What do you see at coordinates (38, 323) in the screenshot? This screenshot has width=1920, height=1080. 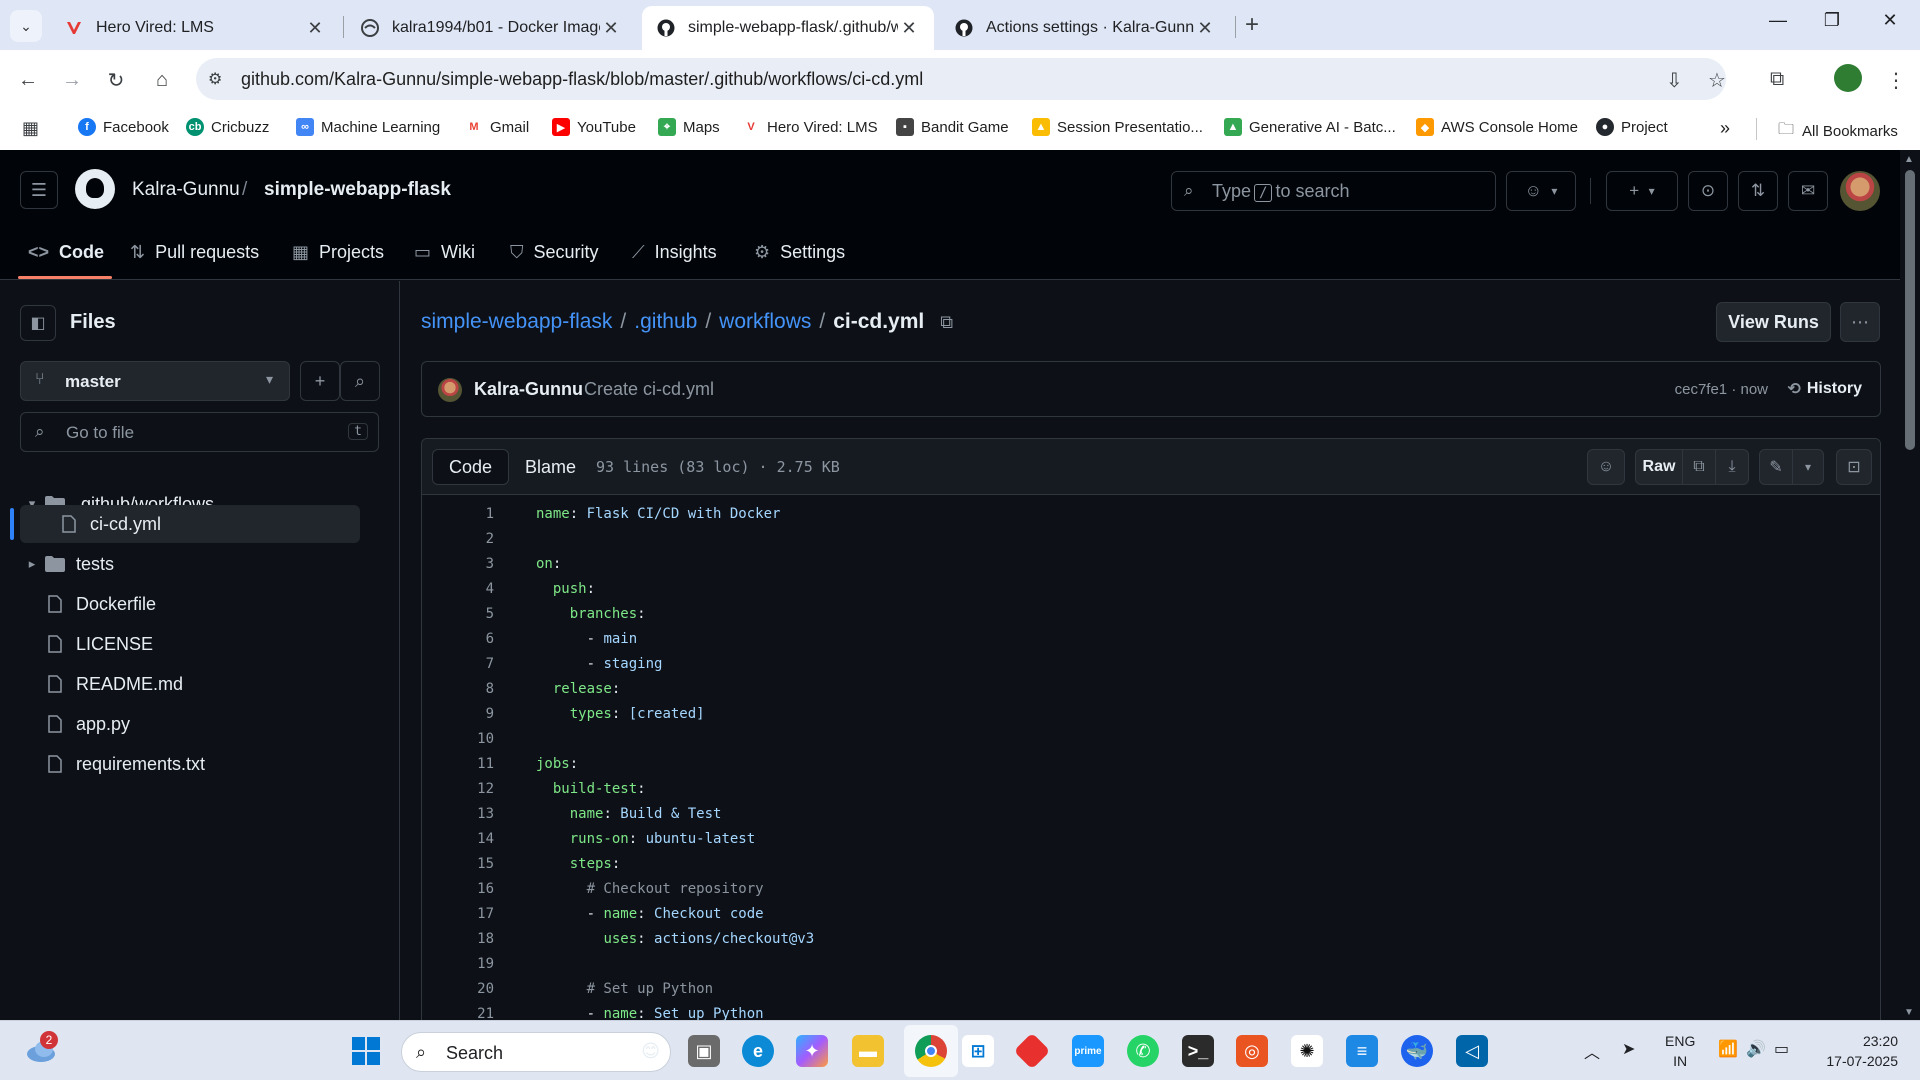 I see `collapse-sidebar-icon: ◧` at bounding box center [38, 323].